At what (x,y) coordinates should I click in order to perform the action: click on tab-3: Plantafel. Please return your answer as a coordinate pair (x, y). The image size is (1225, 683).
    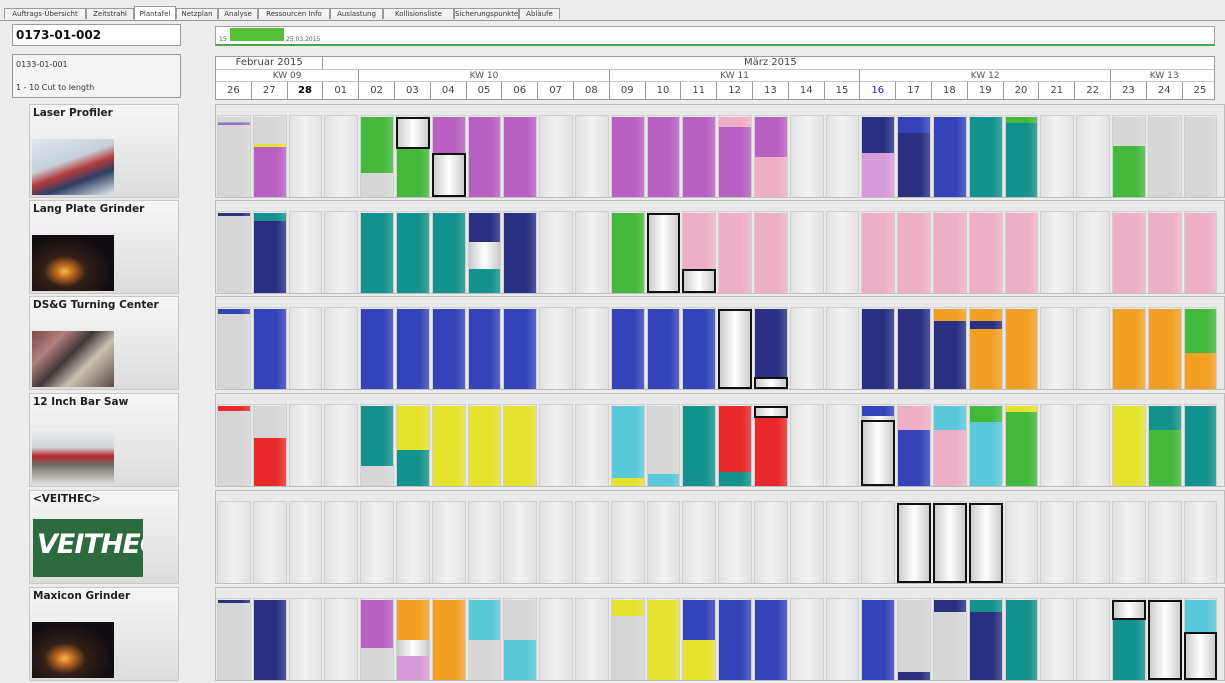
    Looking at the image, I should click on (155, 13).